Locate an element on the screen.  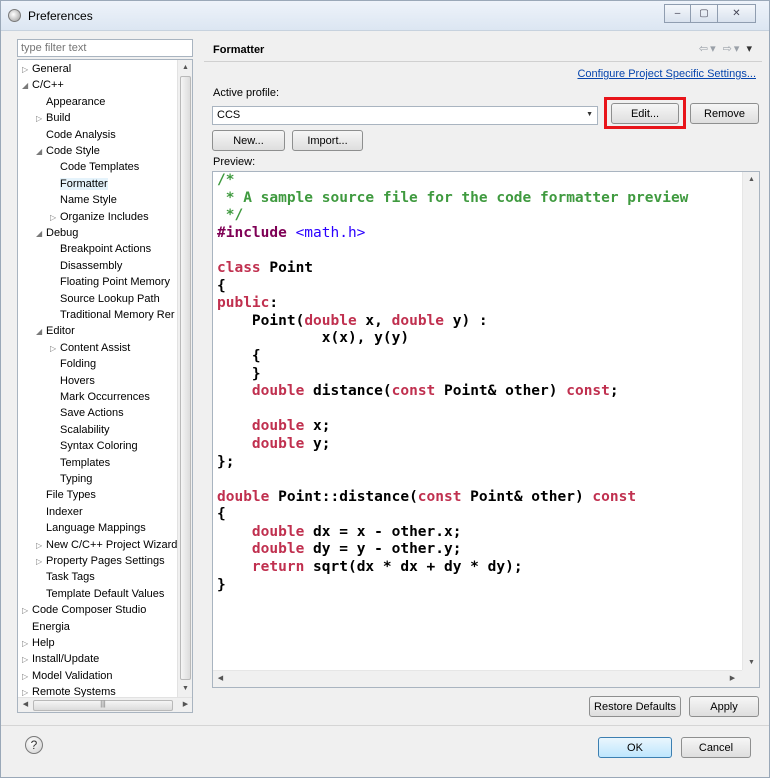
minimize-button: – is located at coordinates (677, 13).